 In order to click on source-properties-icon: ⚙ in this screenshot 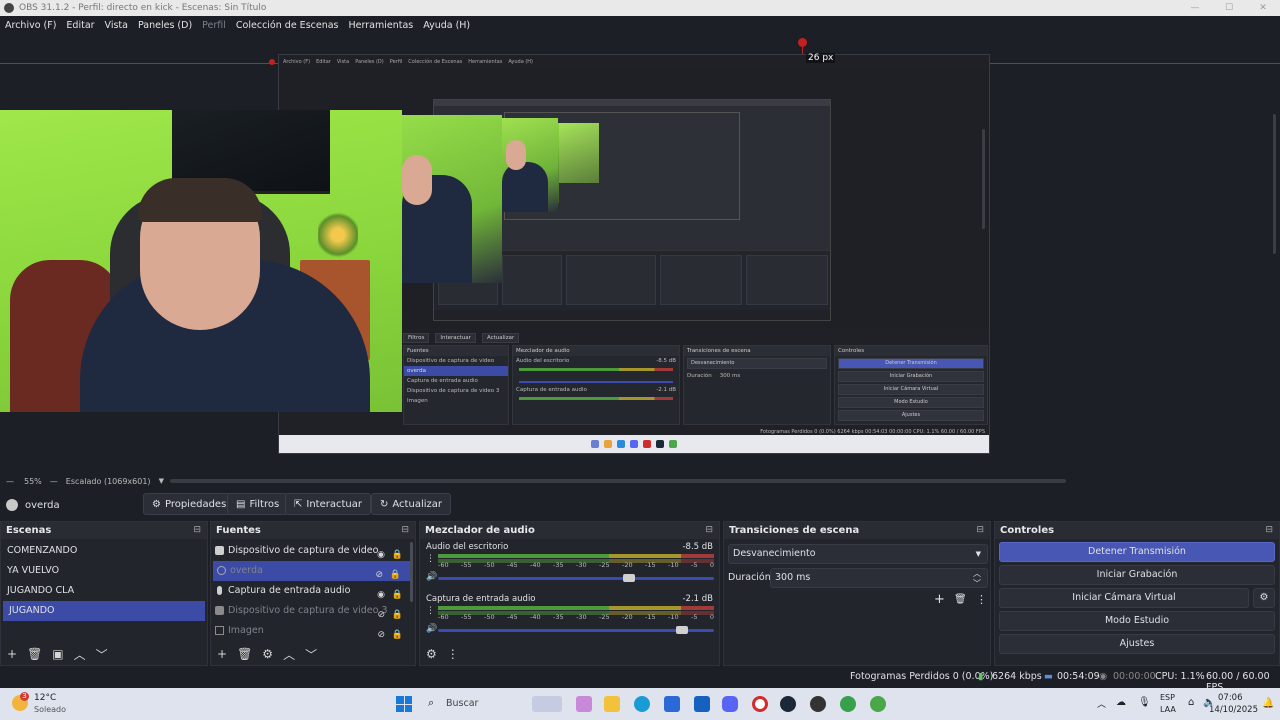, I will do `click(267, 654)`.